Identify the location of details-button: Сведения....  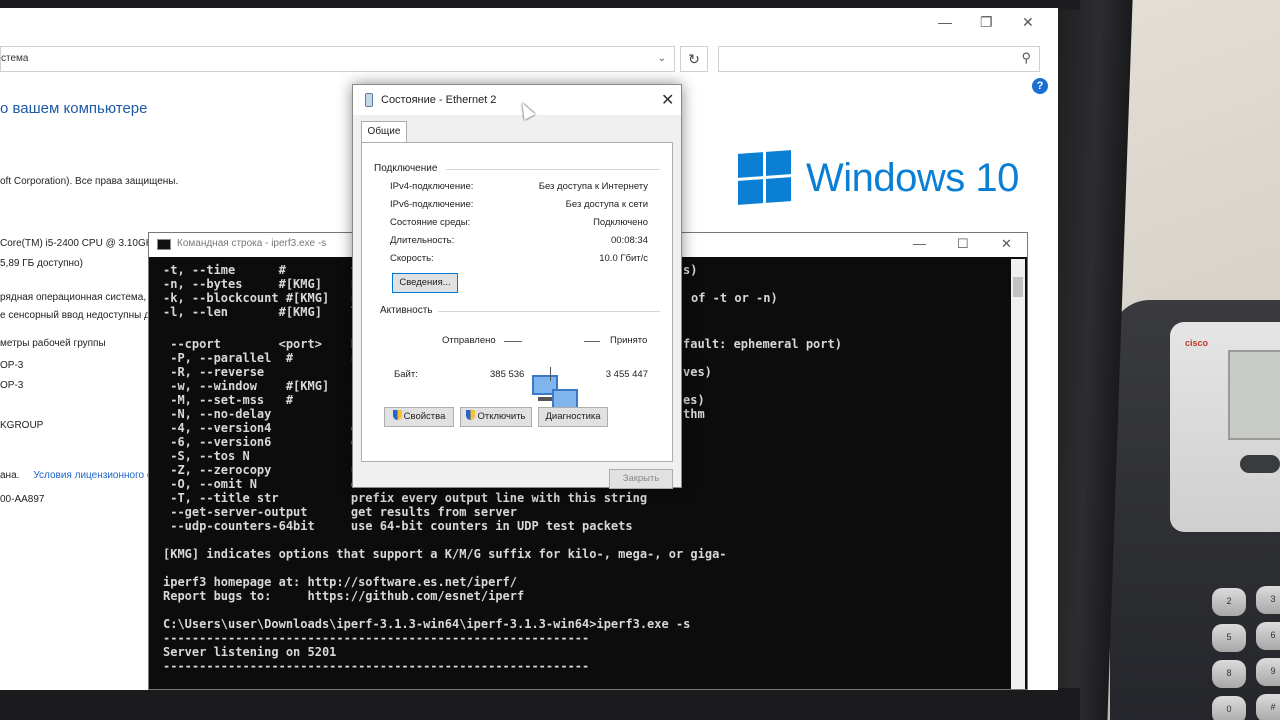
(425, 283).